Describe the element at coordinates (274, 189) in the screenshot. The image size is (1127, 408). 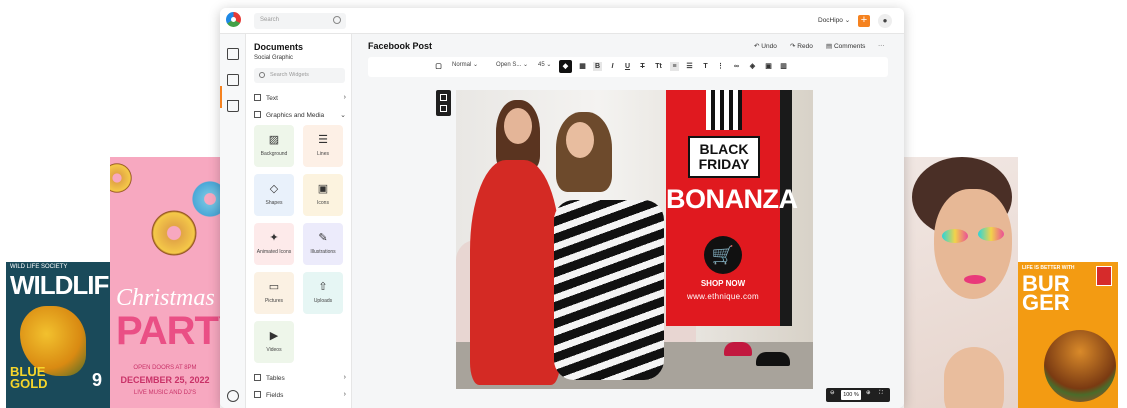
I see `shapes-icon: ◇` at that location.